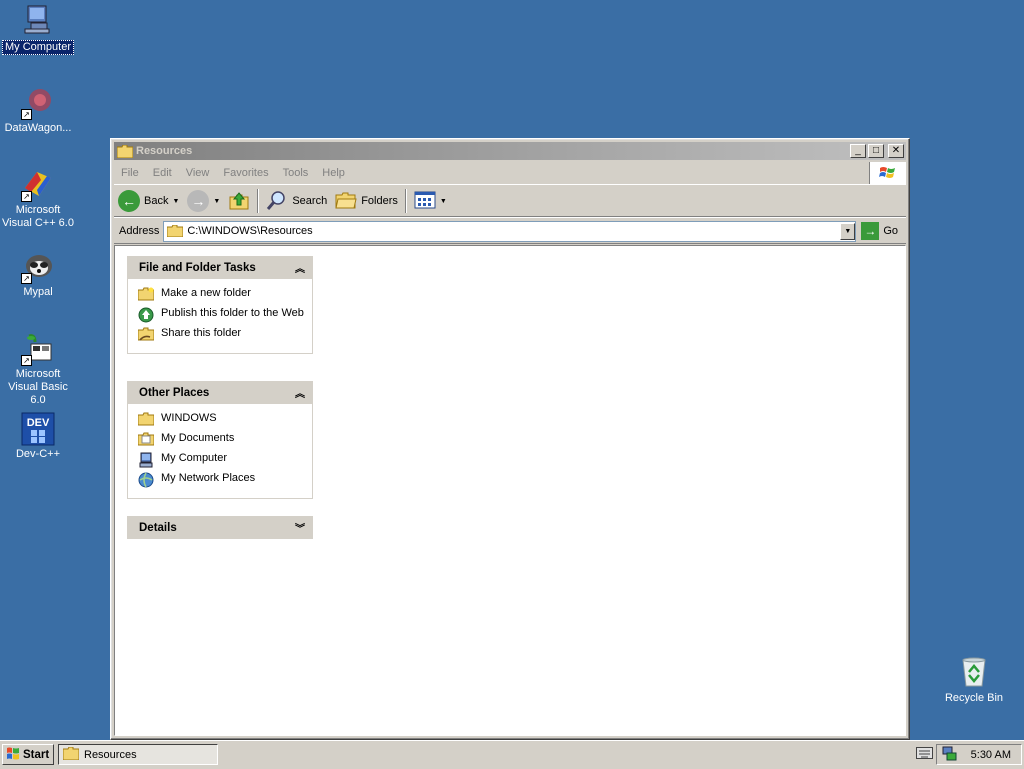  I want to click on desktop-icon-dev-cpp: DEV Dev-C++, so click(39, 436).